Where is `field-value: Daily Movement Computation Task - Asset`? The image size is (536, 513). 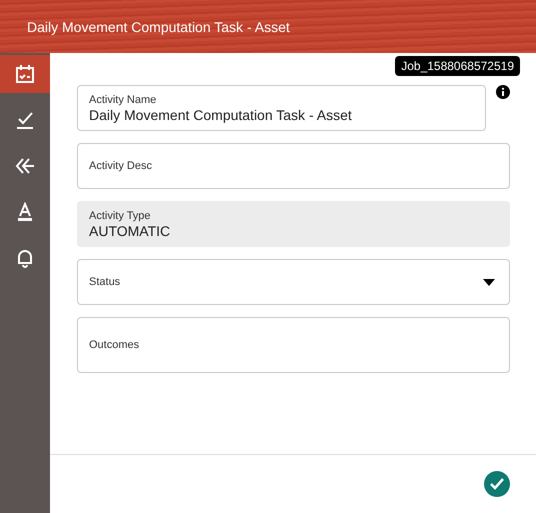 field-value: Daily Movement Computation Task - Asset is located at coordinates (220, 114).